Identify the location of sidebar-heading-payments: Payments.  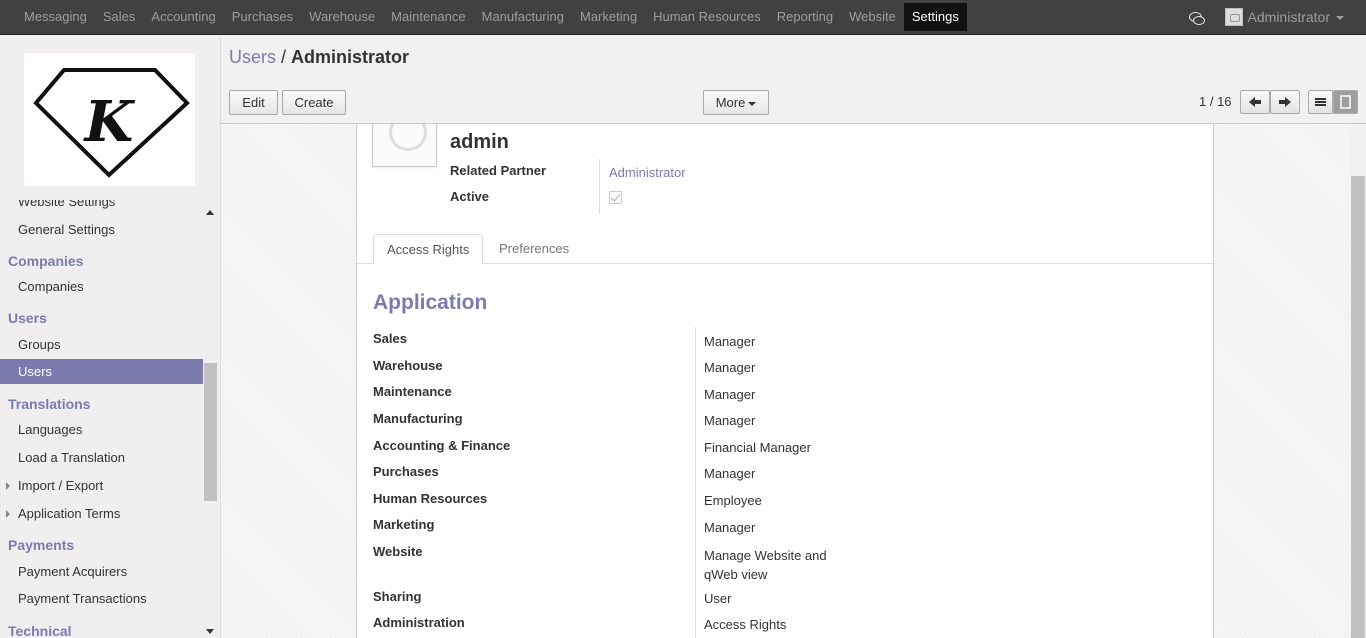
(41, 545).